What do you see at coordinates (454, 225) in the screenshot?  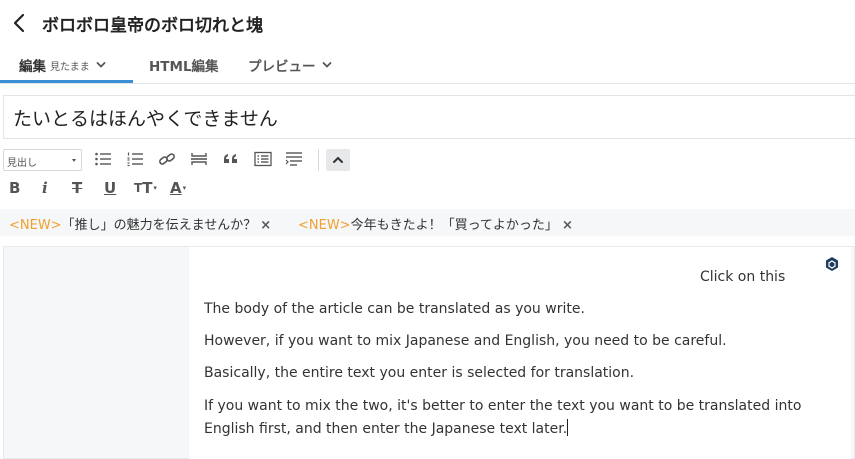 I see `news-text: 今年もきたよ！「買ってよかった」` at bounding box center [454, 225].